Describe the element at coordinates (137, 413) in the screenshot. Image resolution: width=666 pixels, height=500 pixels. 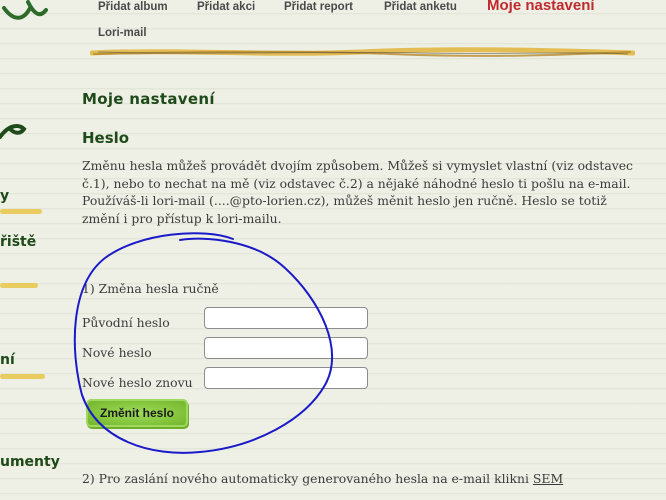
I see `change-password-button: Změnit heslo` at that location.